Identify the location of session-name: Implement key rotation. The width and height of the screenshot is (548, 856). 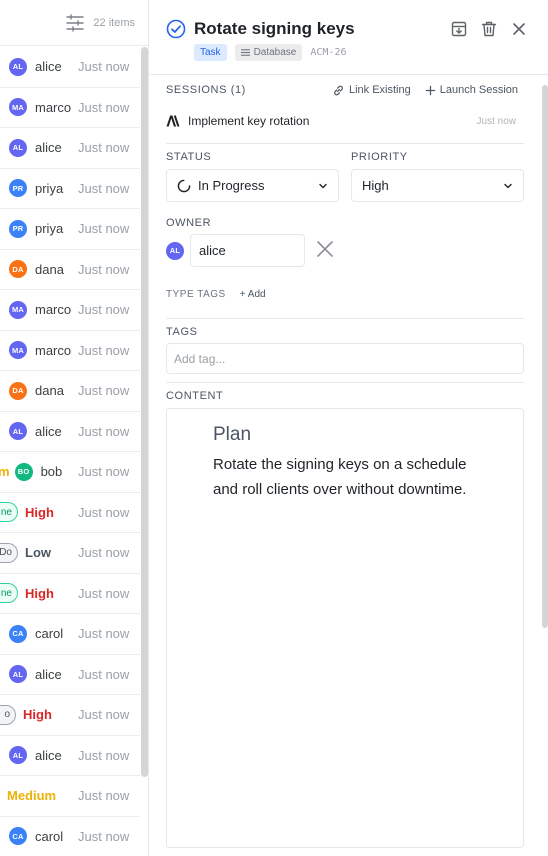
(249, 121).